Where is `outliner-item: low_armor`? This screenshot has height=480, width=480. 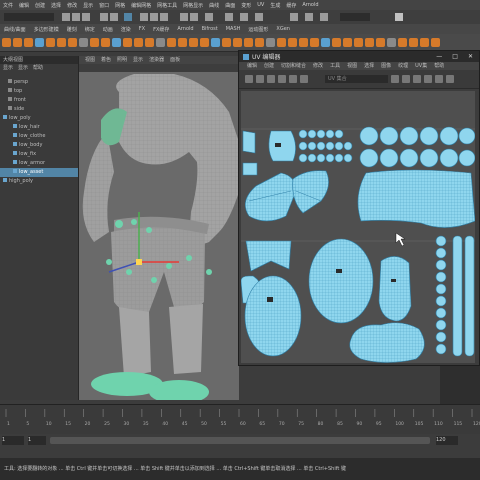 outliner-item: low_armor is located at coordinates (39, 163).